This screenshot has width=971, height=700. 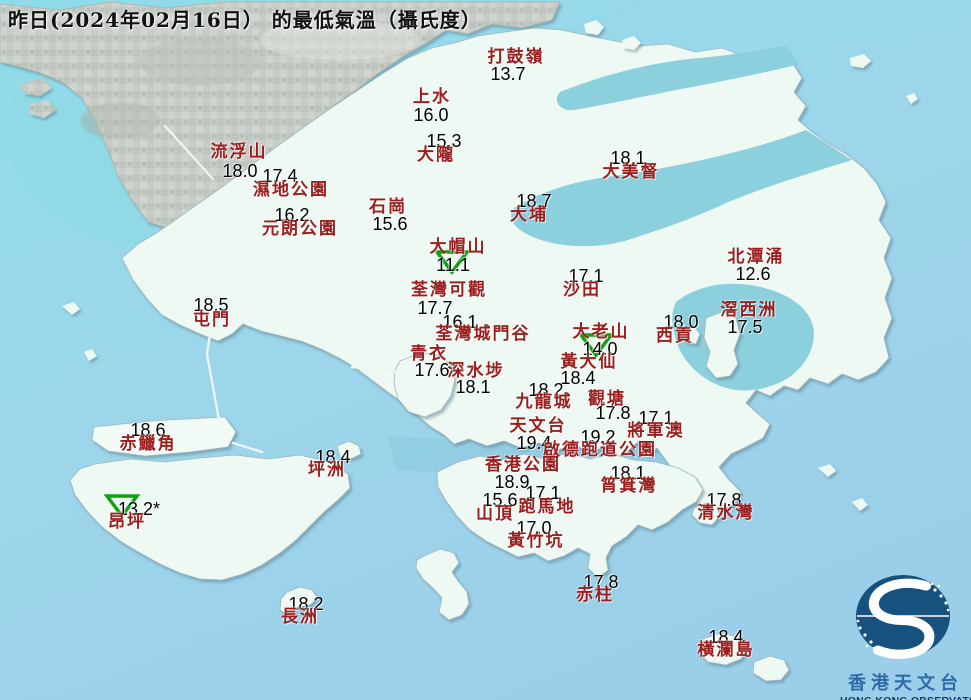 I want to click on station-name-label: 濕地公園, so click(x=291, y=190).